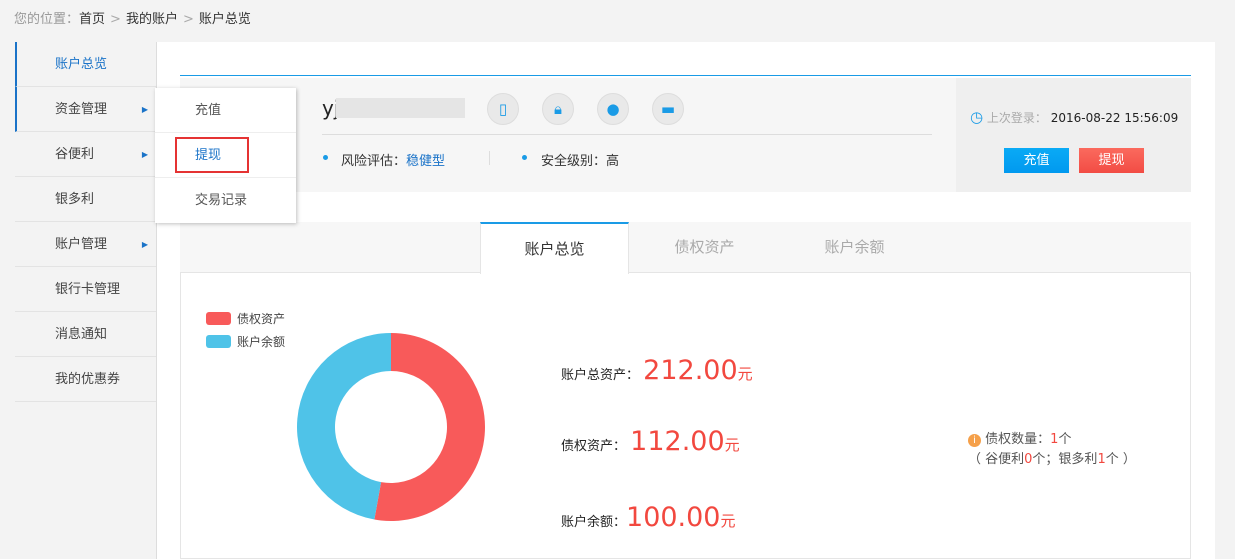 This screenshot has height=559, width=1235. I want to click on tab-debt-assets: 债权资产, so click(704, 247).